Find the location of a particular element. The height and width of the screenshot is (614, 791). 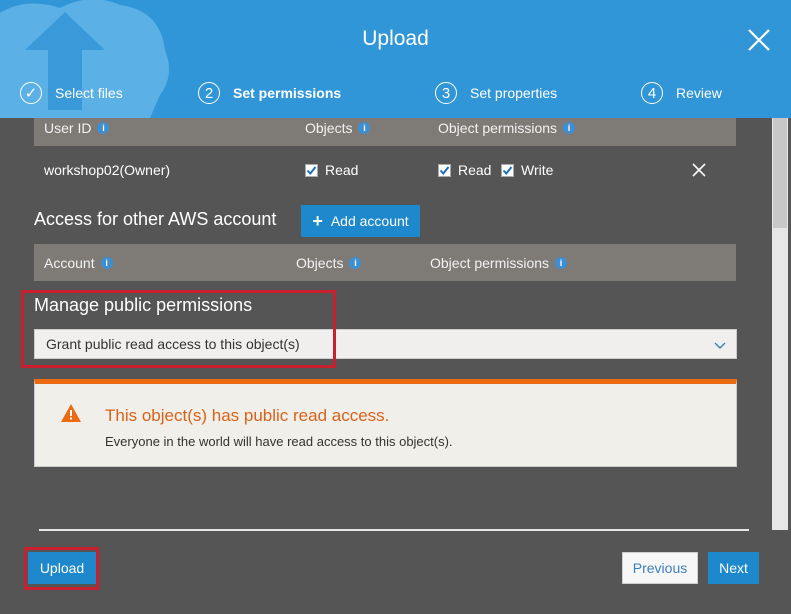

footer-divider is located at coordinates (394, 530).